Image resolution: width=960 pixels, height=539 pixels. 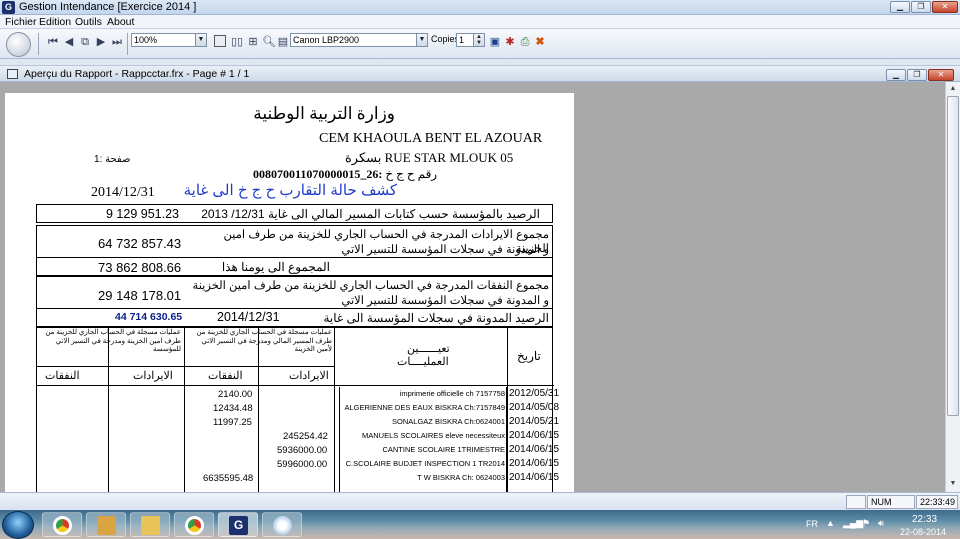 What do you see at coordinates (830, 523) in the screenshot?
I see `tray-chevron-icon: ▲` at bounding box center [830, 523].